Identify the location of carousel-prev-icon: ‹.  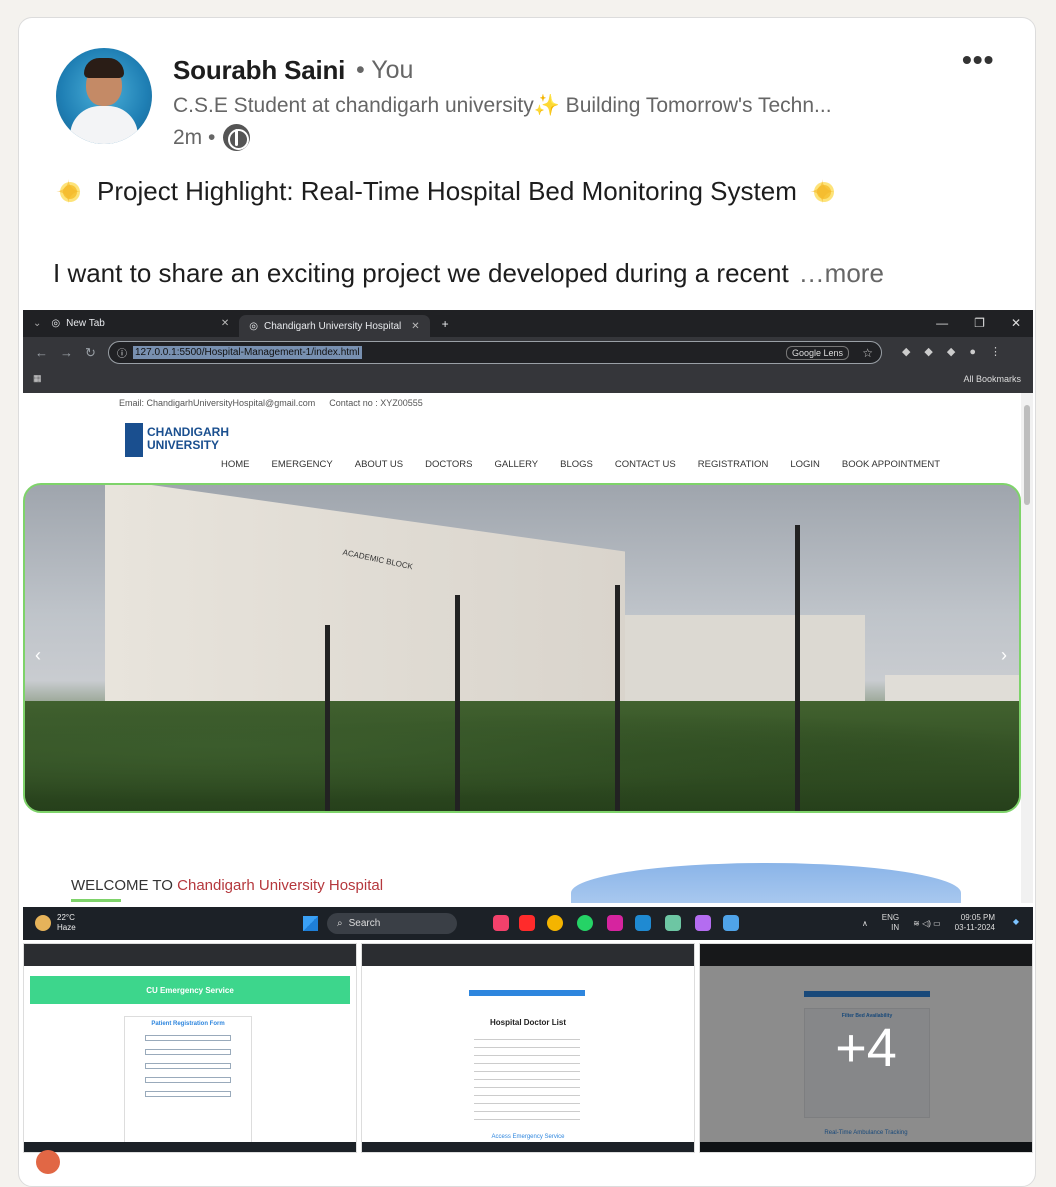
(38, 655).